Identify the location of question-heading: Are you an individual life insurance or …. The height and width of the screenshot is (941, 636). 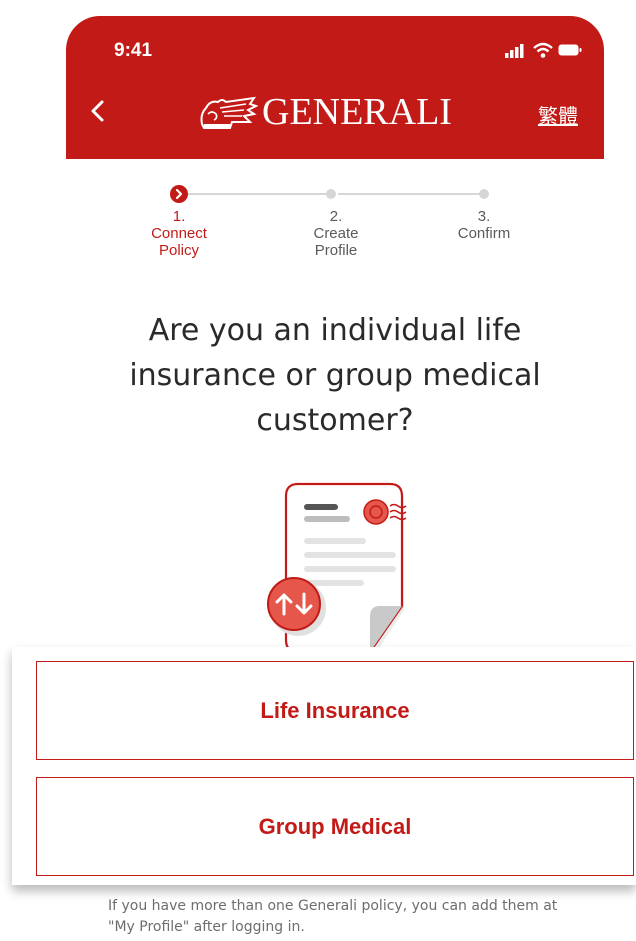
(335, 375).